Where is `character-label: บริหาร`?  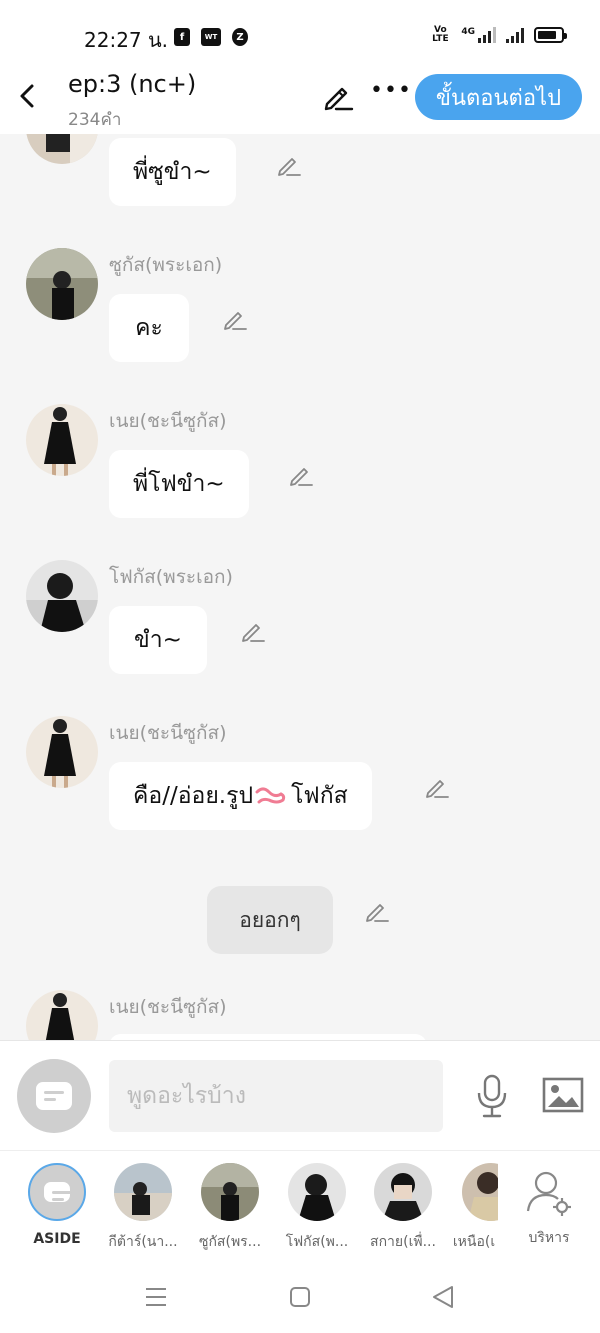 character-label: บริหาร is located at coordinates (549, 1238).